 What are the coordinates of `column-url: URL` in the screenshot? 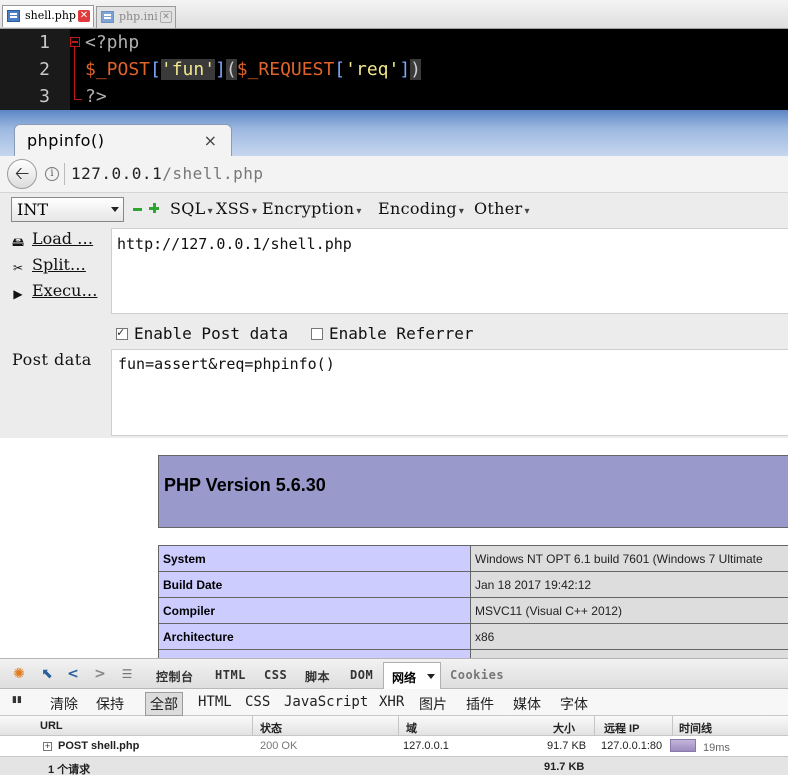 It's located at (51, 726).